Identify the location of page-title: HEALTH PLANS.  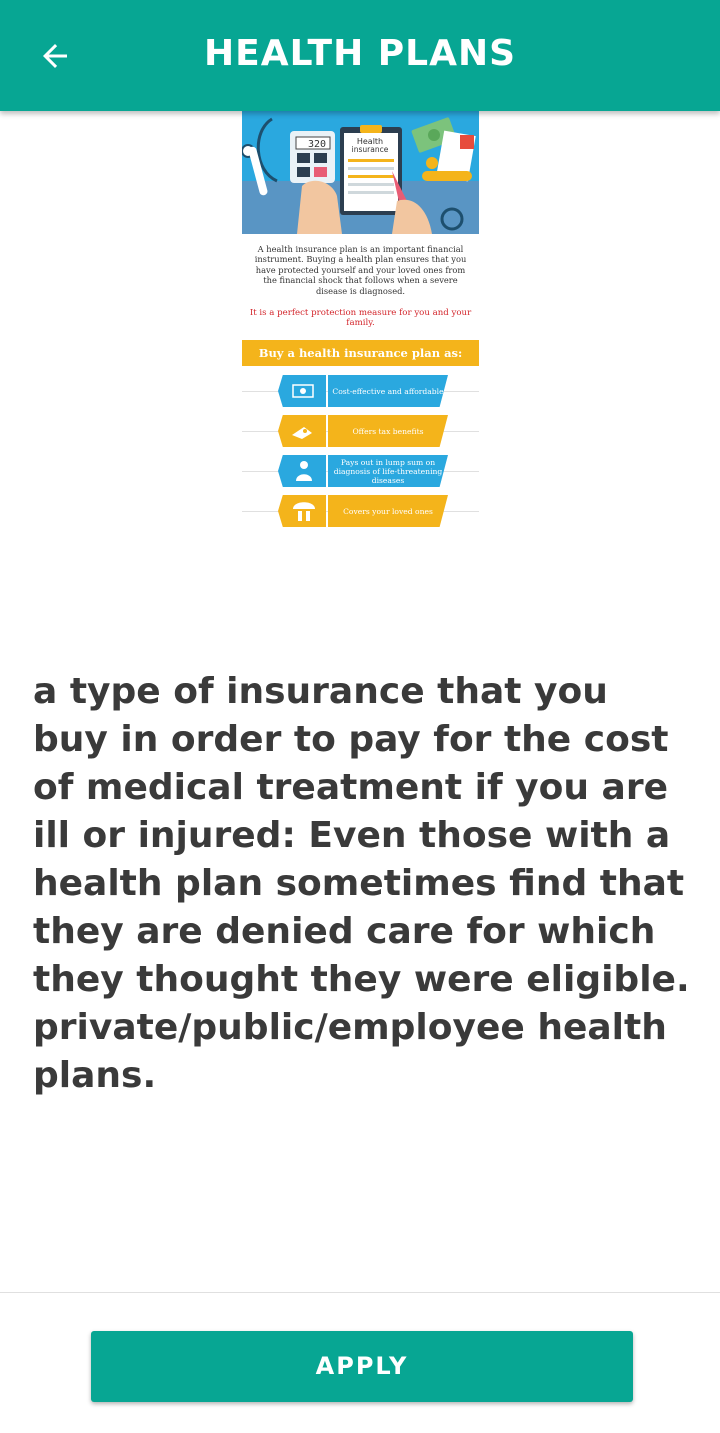
(360, 53).